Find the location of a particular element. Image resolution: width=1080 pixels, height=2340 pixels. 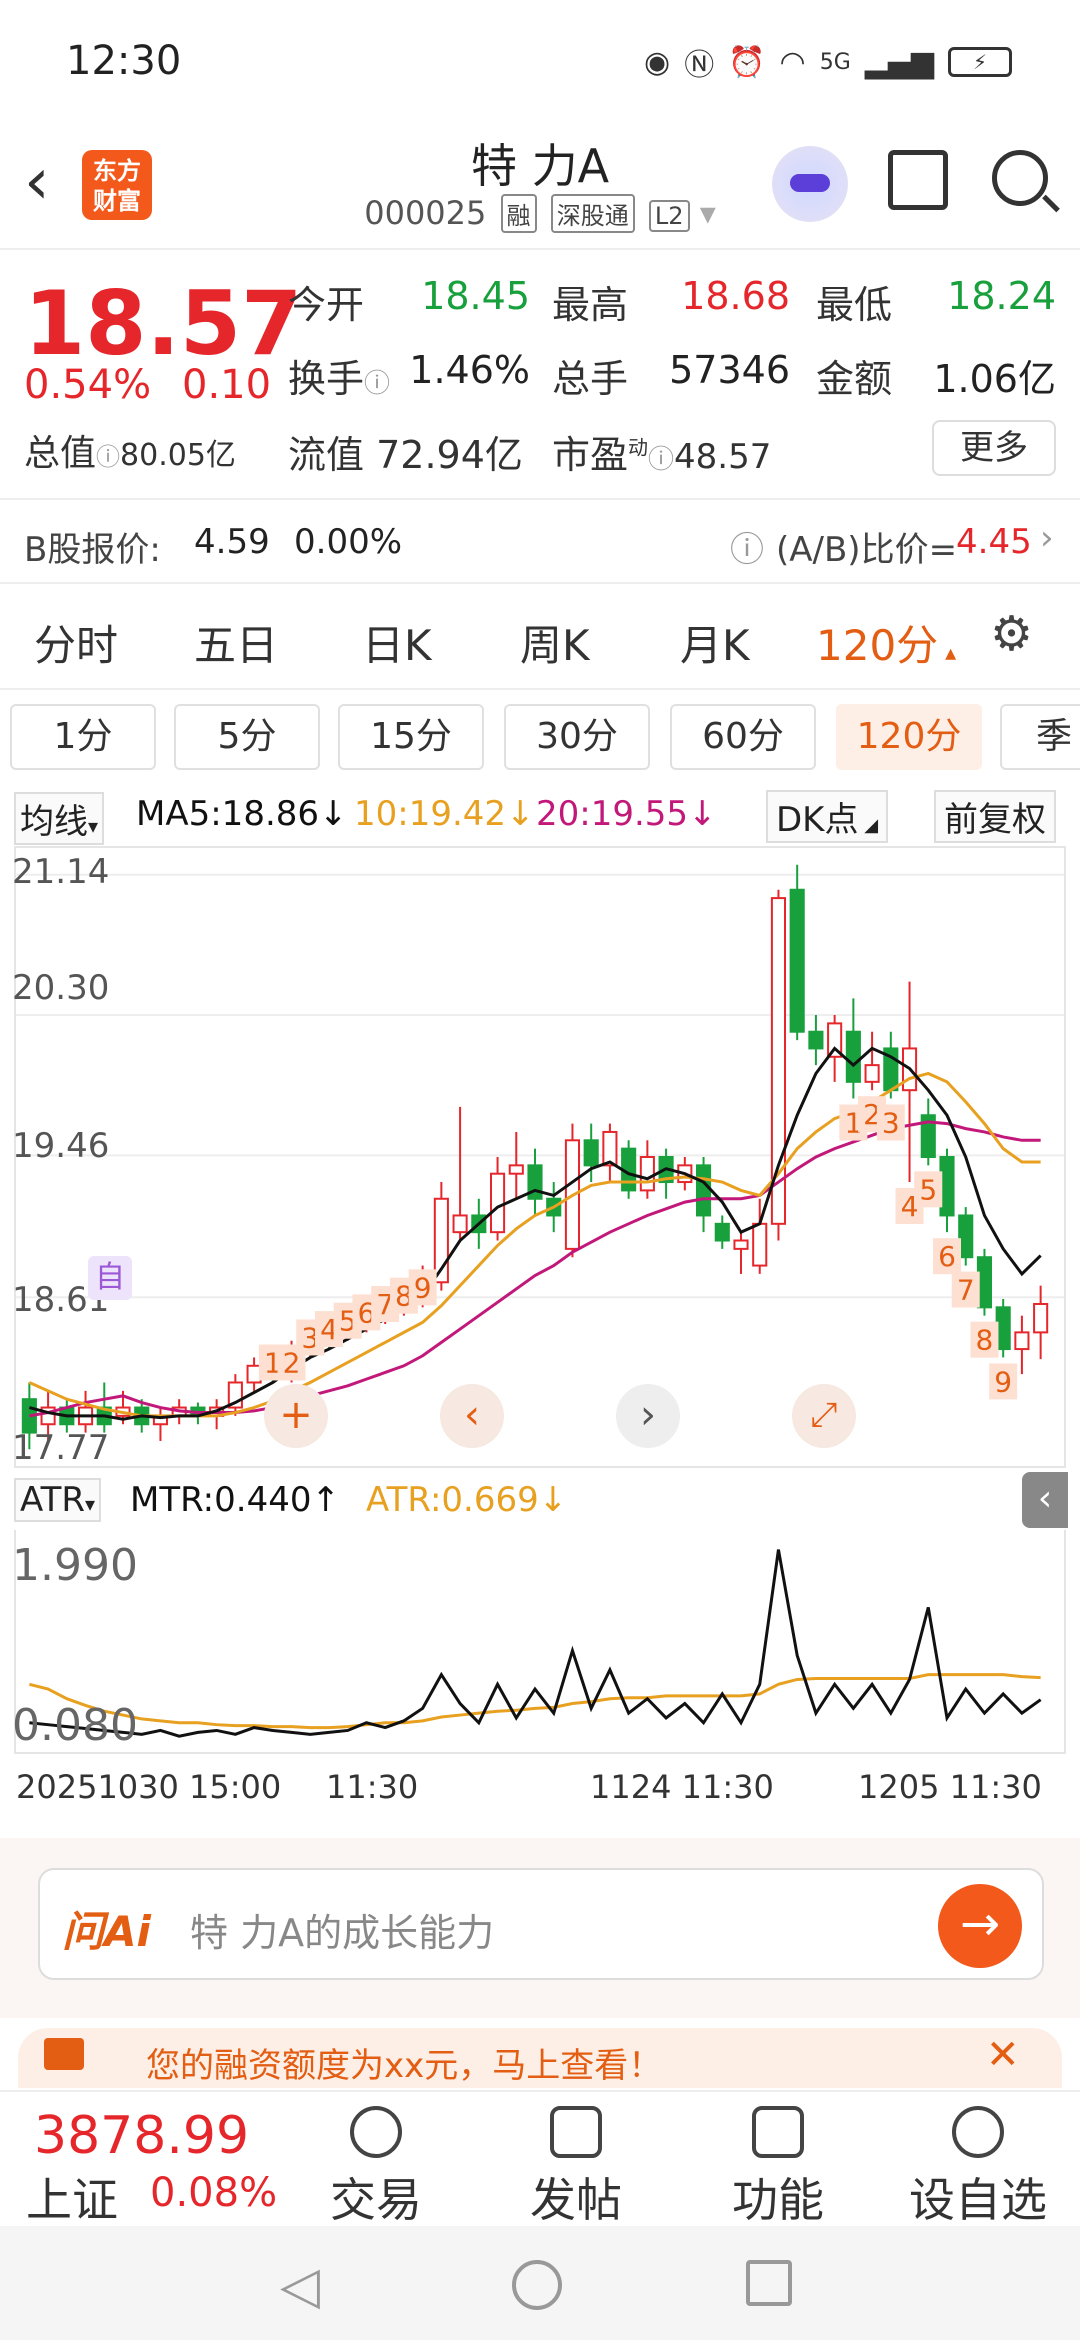

indicator-selector: ATR▾ is located at coordinates (58, 1500).